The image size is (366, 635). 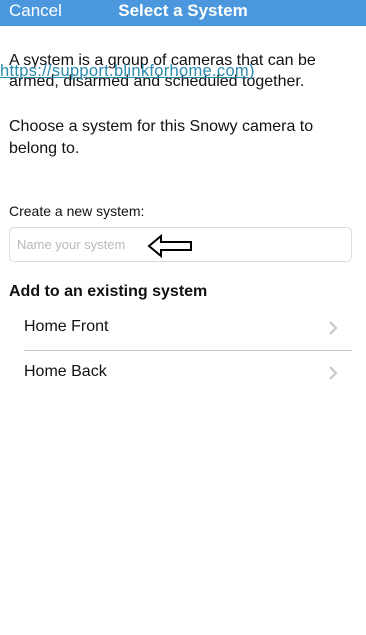 I want to click on navigation-bar: Cancel Select a System, so click(x=183, y=13).